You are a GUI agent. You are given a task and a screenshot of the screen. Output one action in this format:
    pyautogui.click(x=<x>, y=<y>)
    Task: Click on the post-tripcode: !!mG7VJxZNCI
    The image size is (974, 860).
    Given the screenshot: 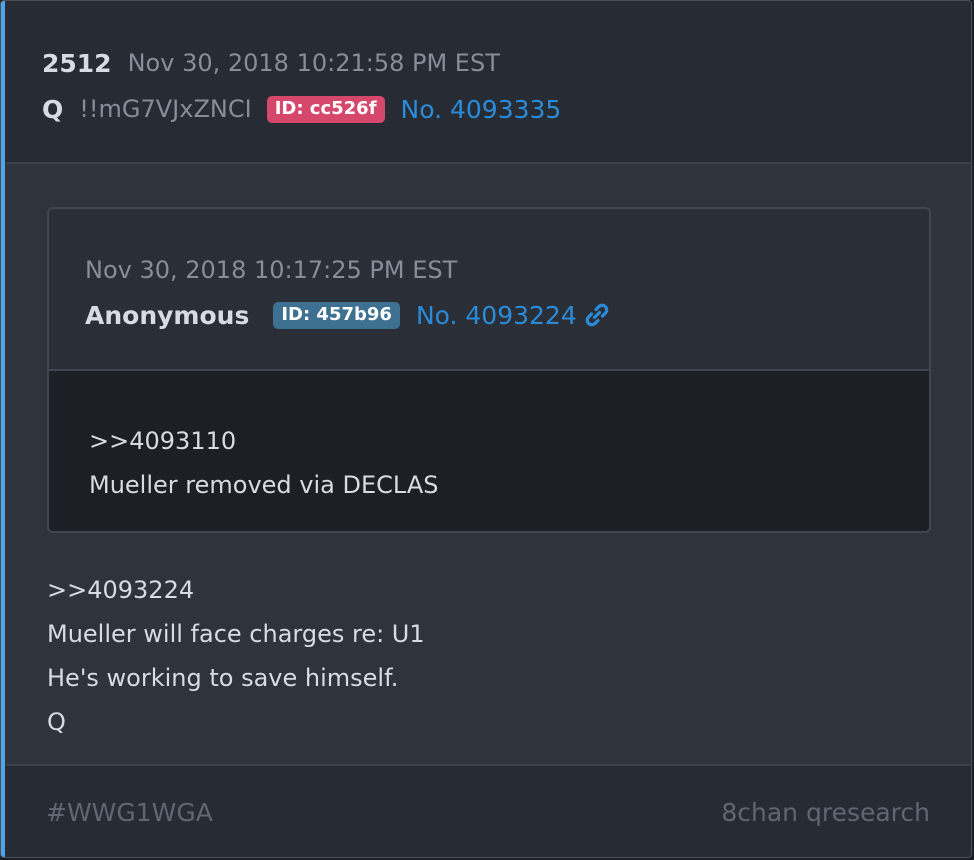 What is the action you would take?
    pyautogui.click(x=165, y=109)
    